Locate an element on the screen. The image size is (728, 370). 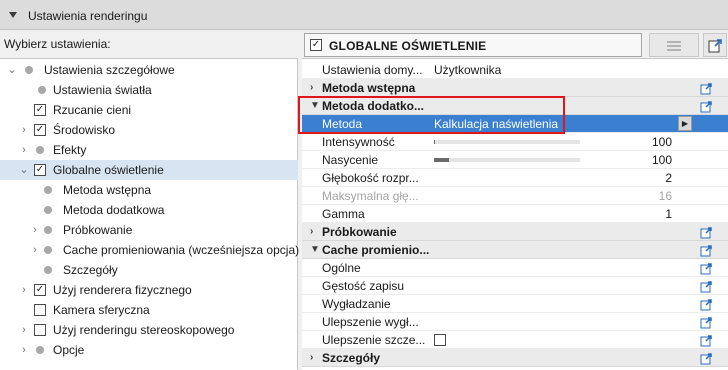
tree-item-details: Szczegóły is located at coordinates (149, 270).